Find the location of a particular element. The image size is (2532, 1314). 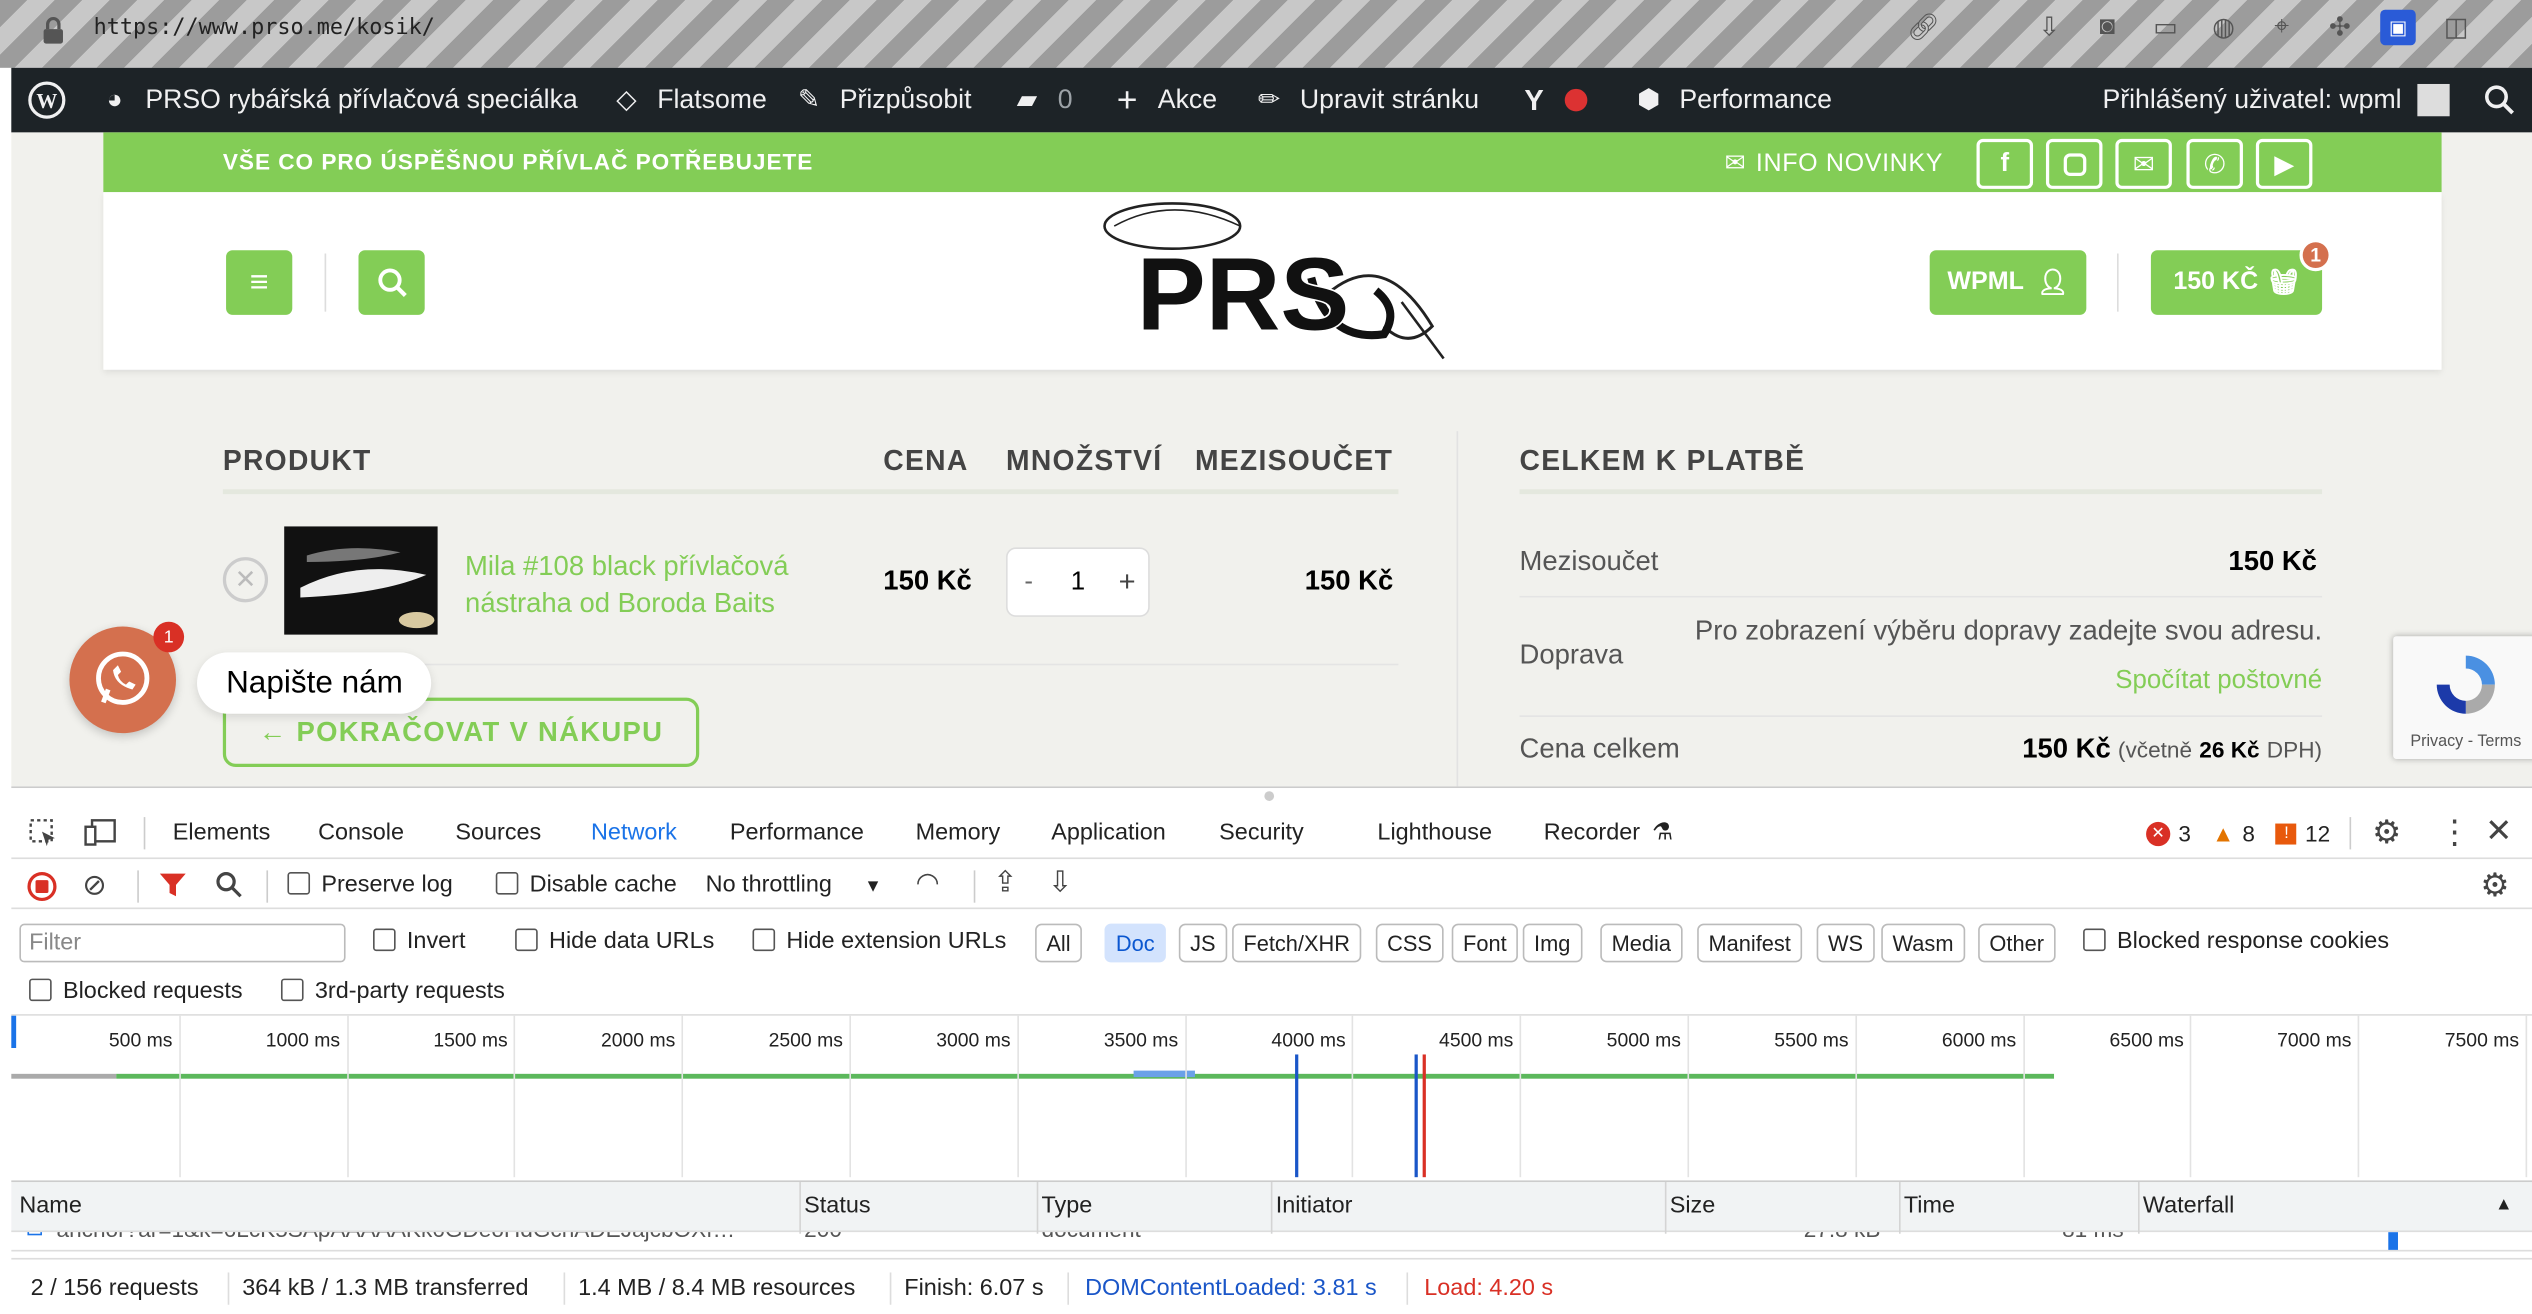

tab-network: Network is located at coordinates (634, 833).